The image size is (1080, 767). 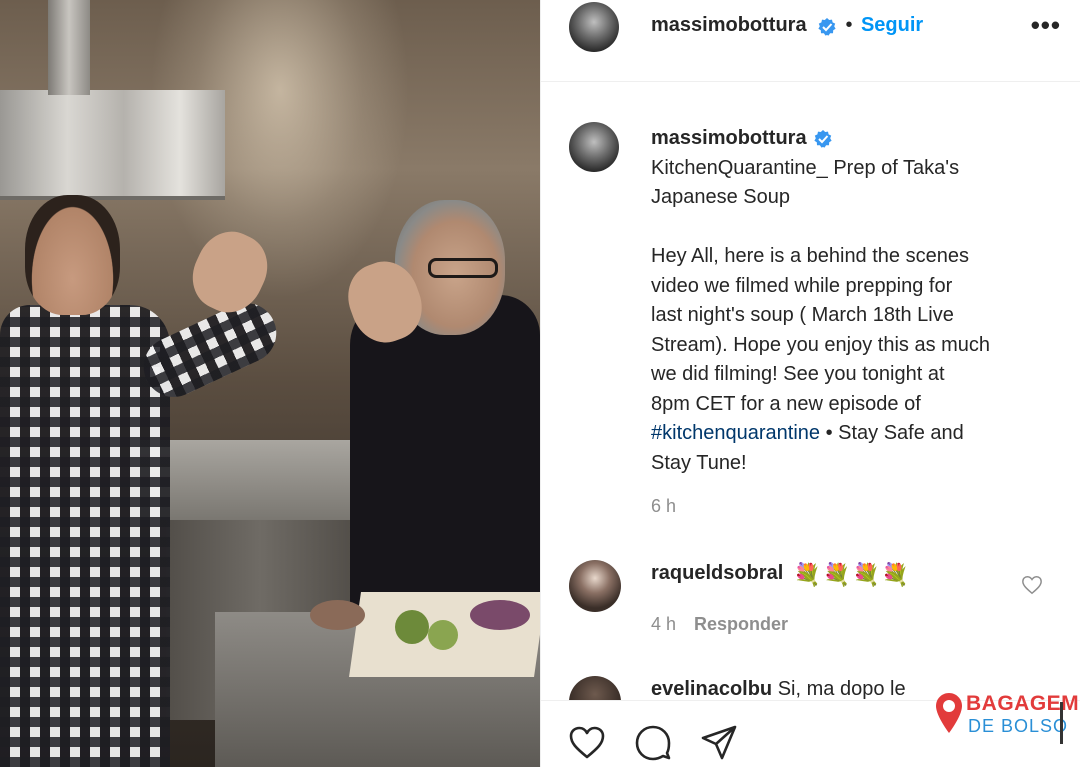 What do you see at coordinates (717, 573) in the screenshot?
I see `comment-username: raqueldsobral` at bounding box center [717, 573].